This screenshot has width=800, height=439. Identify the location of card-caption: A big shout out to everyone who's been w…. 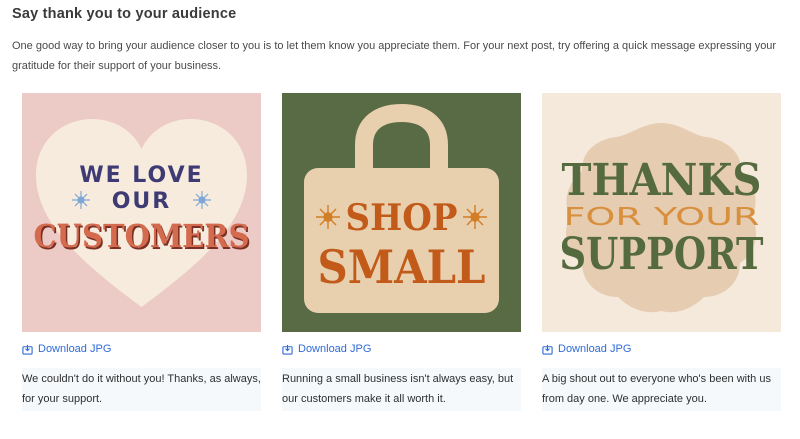
(661, 389).